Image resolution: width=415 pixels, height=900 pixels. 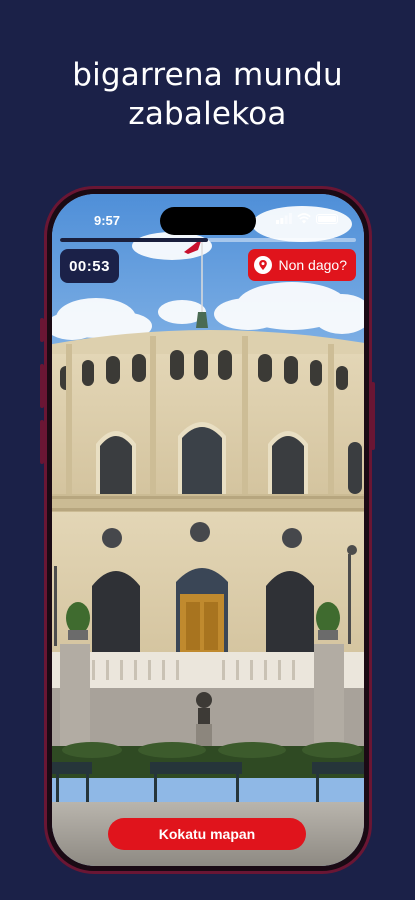 I want to click on headline-line-1: bigarrena mundu, so click(x=207, y=75).